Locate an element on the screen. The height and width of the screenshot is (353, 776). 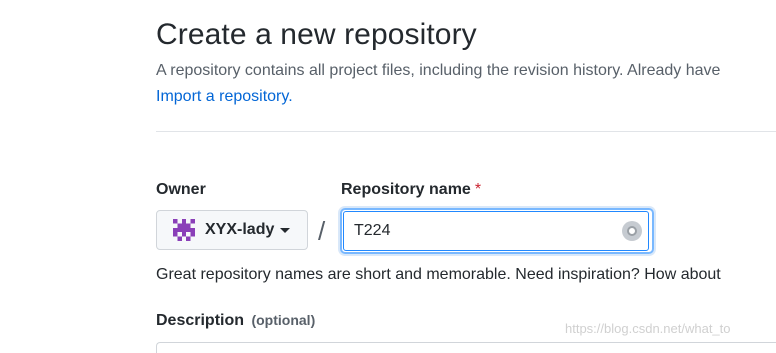
page-title: Create a new repository is located at coordinates (316, 34).